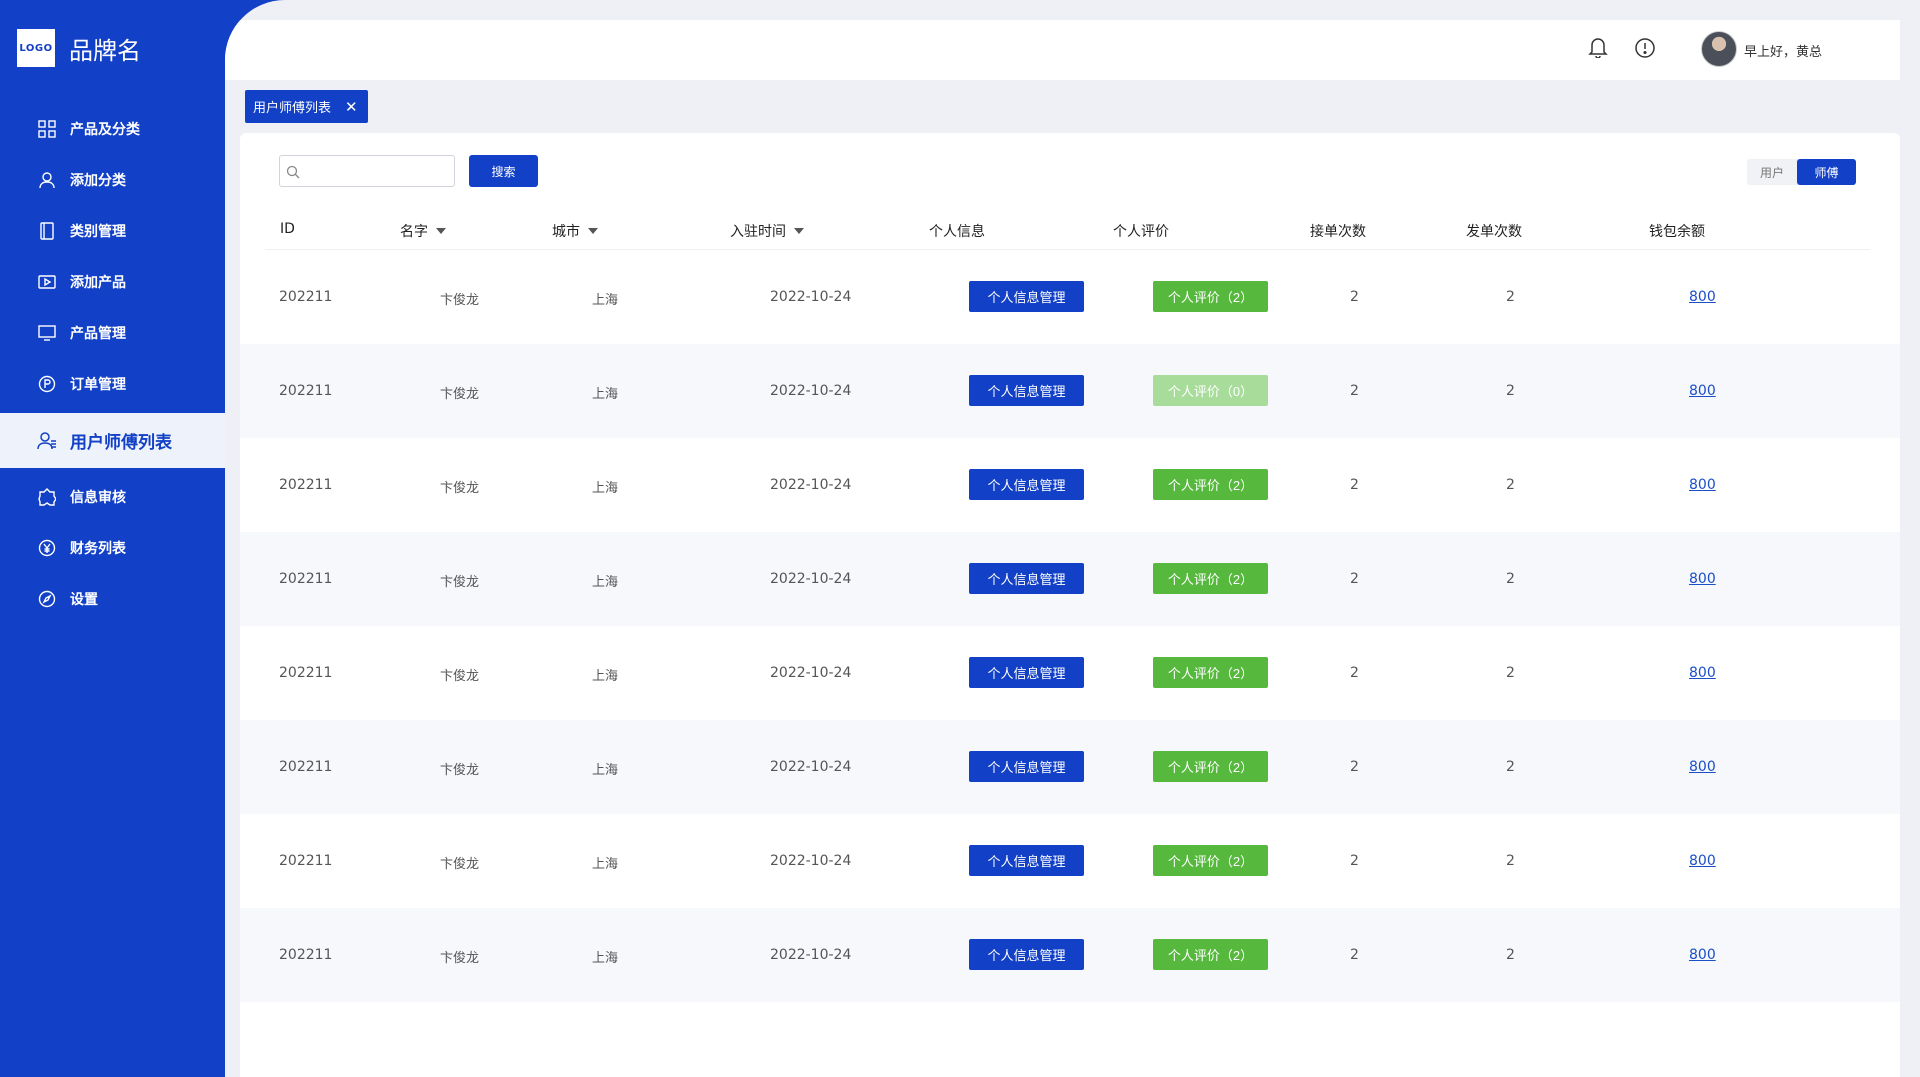 The height and width of the screenshot is (1077, 1920). What do you see at coordinates (503, 171) in the screenshot?
I see `search-button: 搜索` at bounding box center [503, 171].